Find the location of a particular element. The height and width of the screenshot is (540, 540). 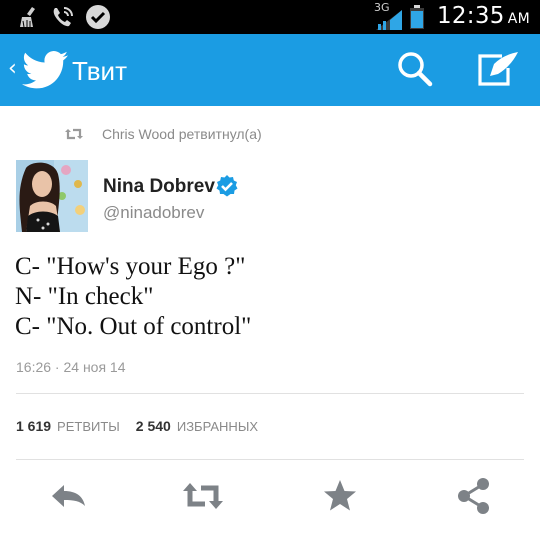

search-icon is located at coordinates (415, 69).